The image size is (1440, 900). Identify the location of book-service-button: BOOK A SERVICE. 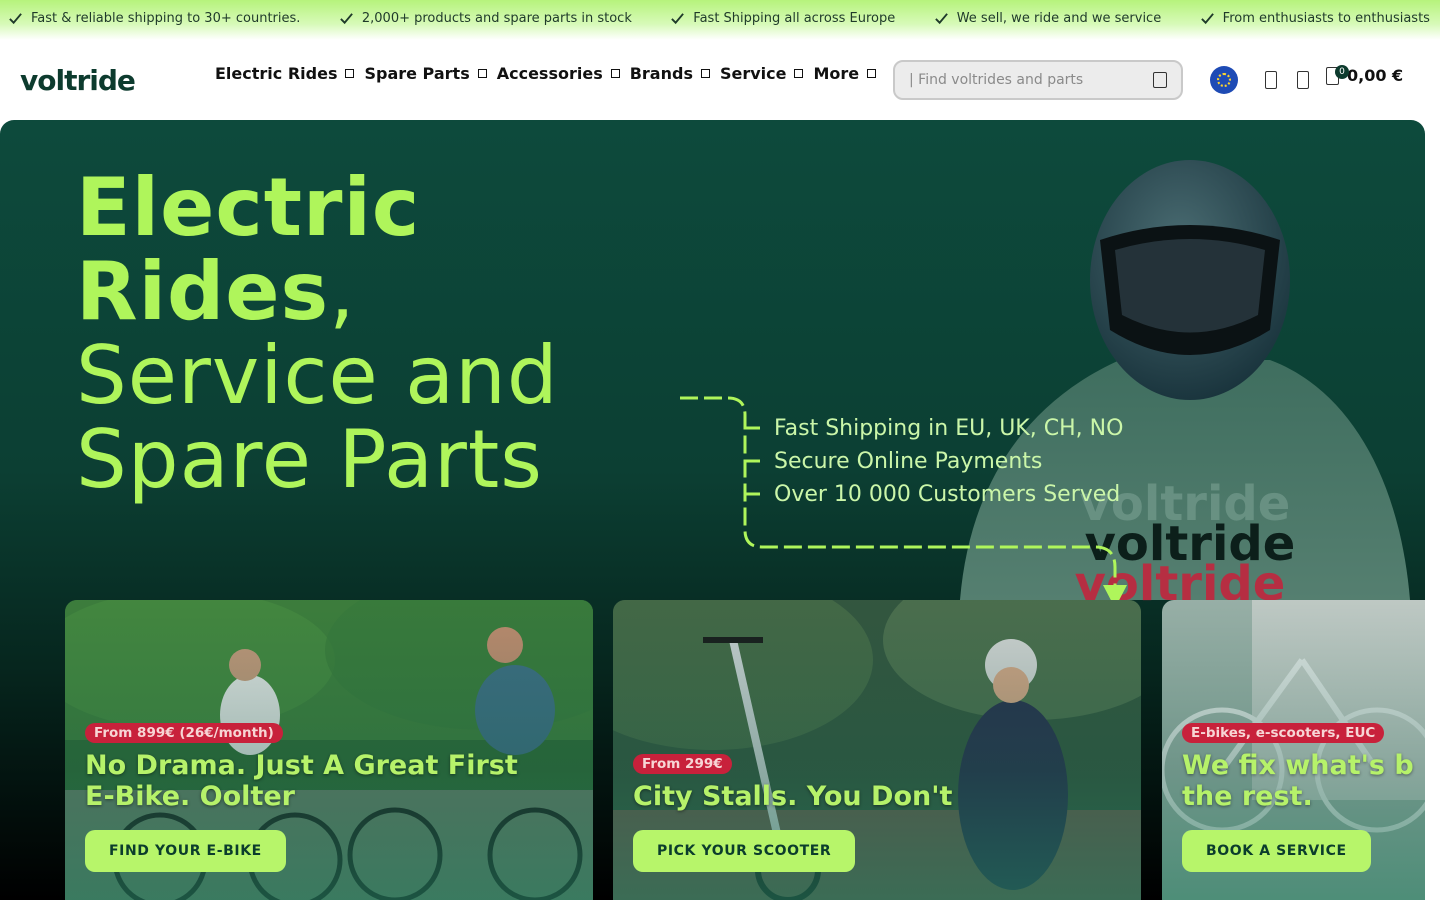
(1276, 851).